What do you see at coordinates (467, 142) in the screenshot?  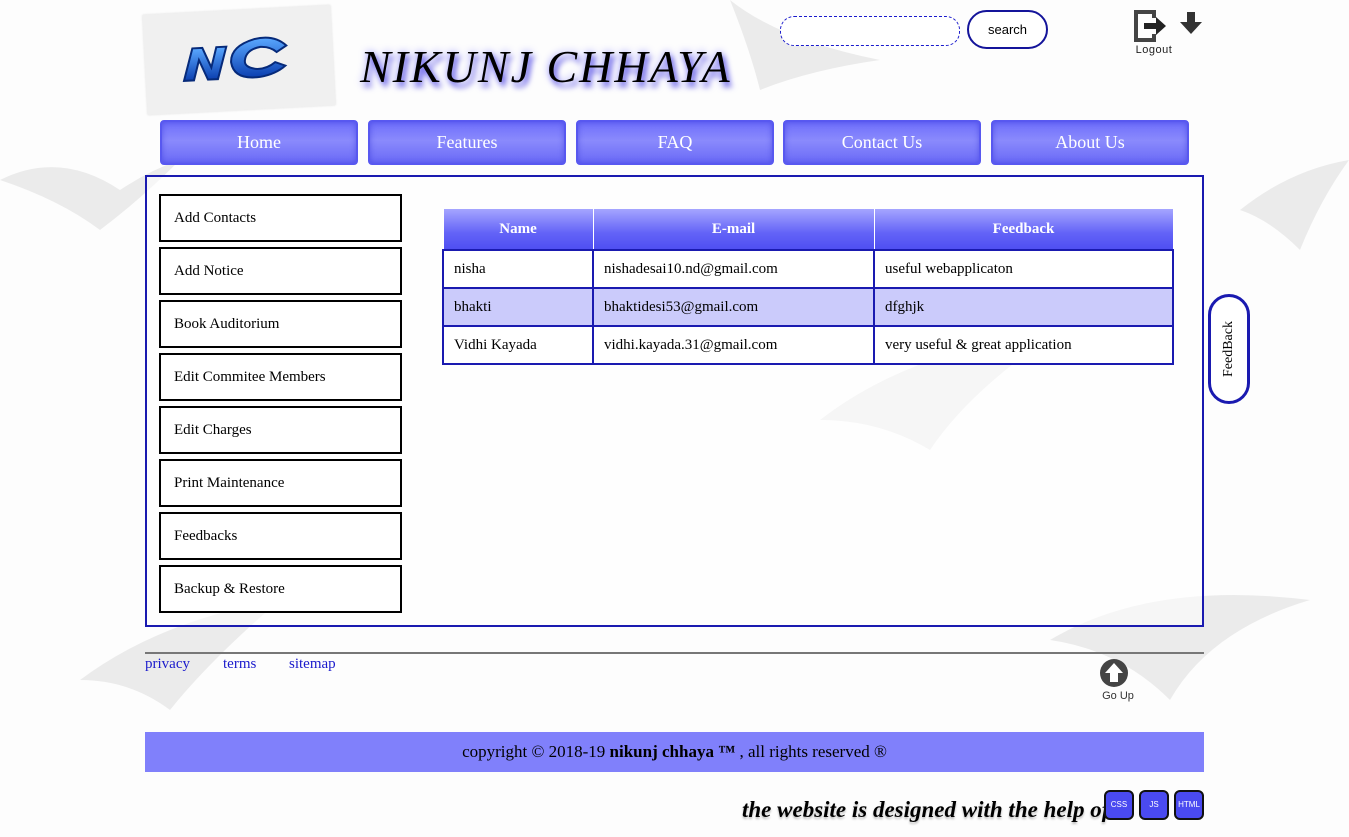 I see `nav-features: Features` at bounding box center [467, 142].